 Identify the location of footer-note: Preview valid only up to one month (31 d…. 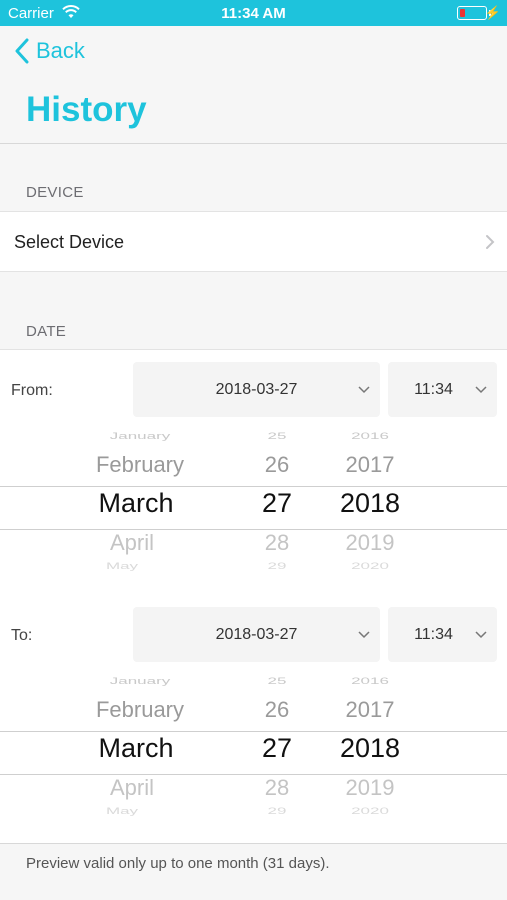
(178, 863).